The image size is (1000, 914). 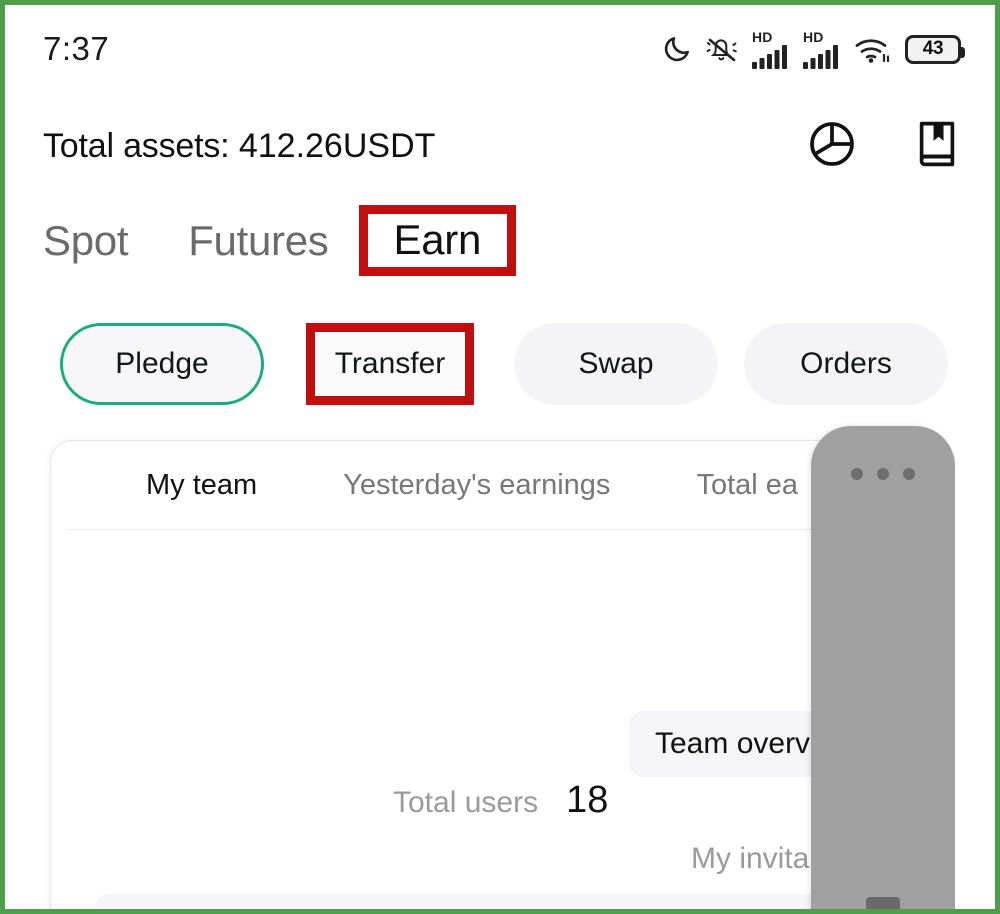 I want to click on ledger-book-icon, so click(x=937, y=146).